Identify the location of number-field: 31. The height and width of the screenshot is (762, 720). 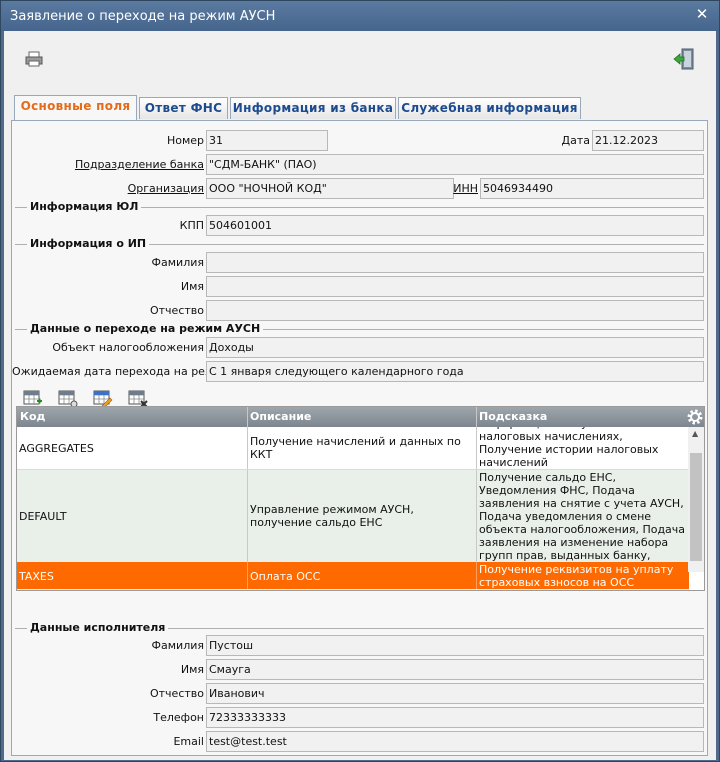
(267, 140).